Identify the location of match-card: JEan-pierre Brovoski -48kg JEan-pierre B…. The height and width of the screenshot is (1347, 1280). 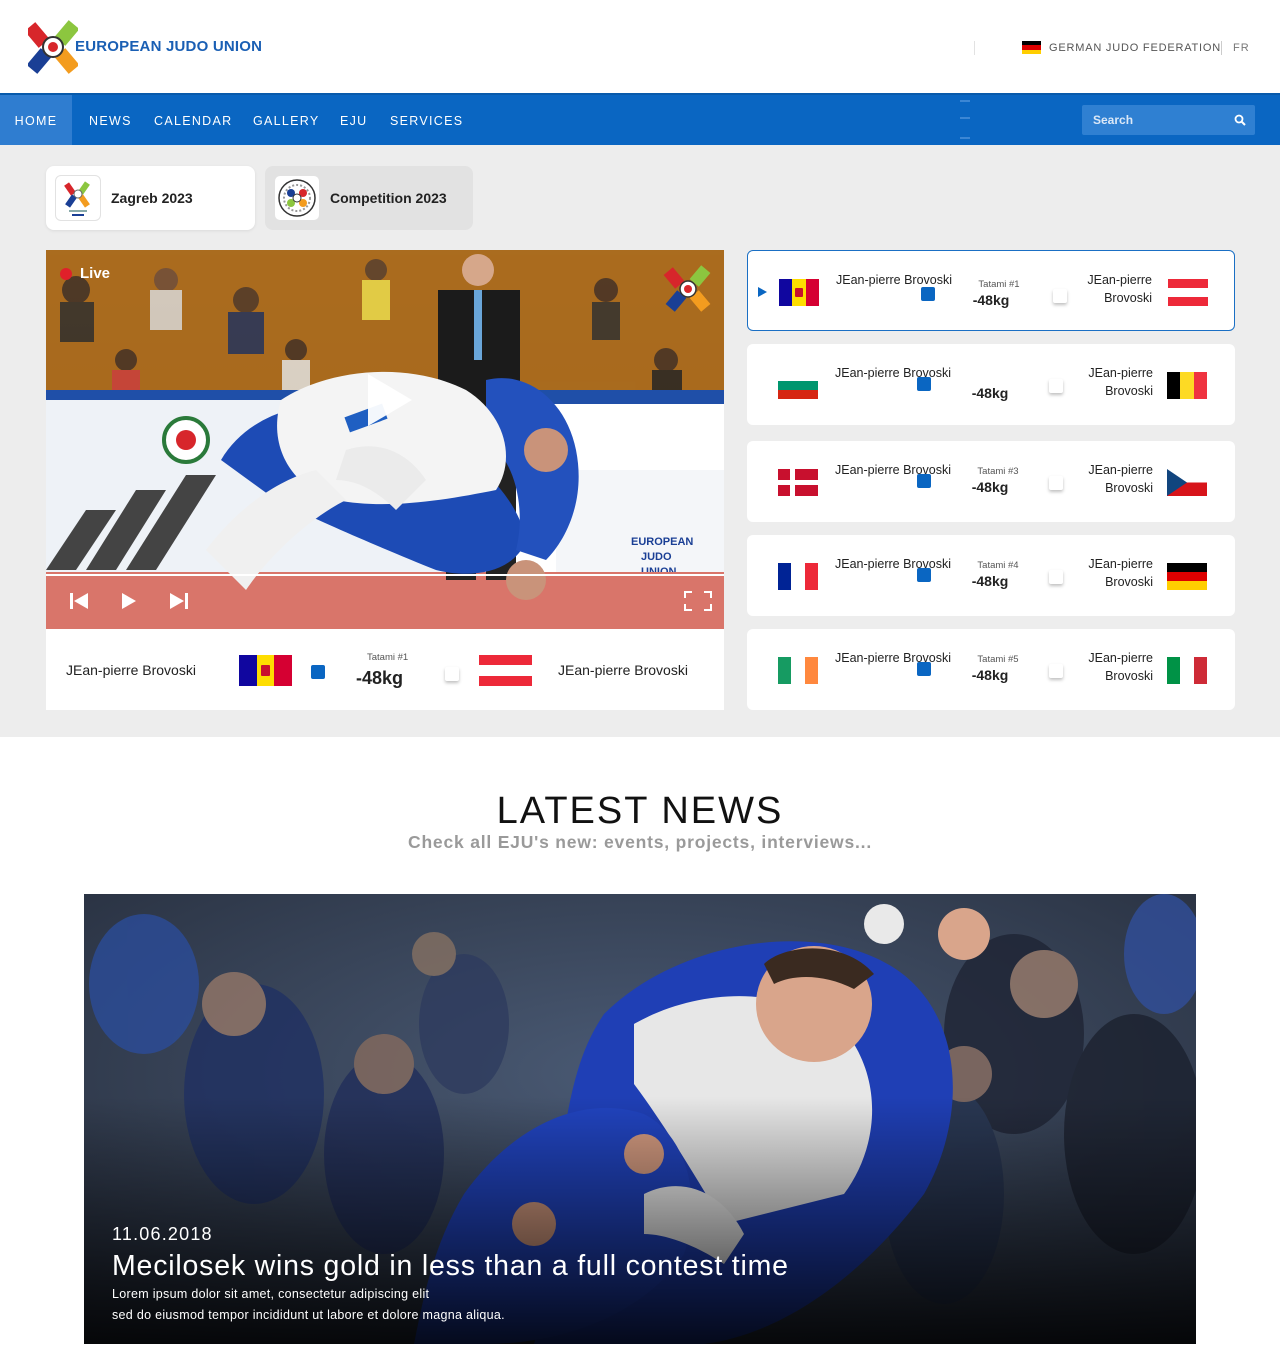
(991, 384).